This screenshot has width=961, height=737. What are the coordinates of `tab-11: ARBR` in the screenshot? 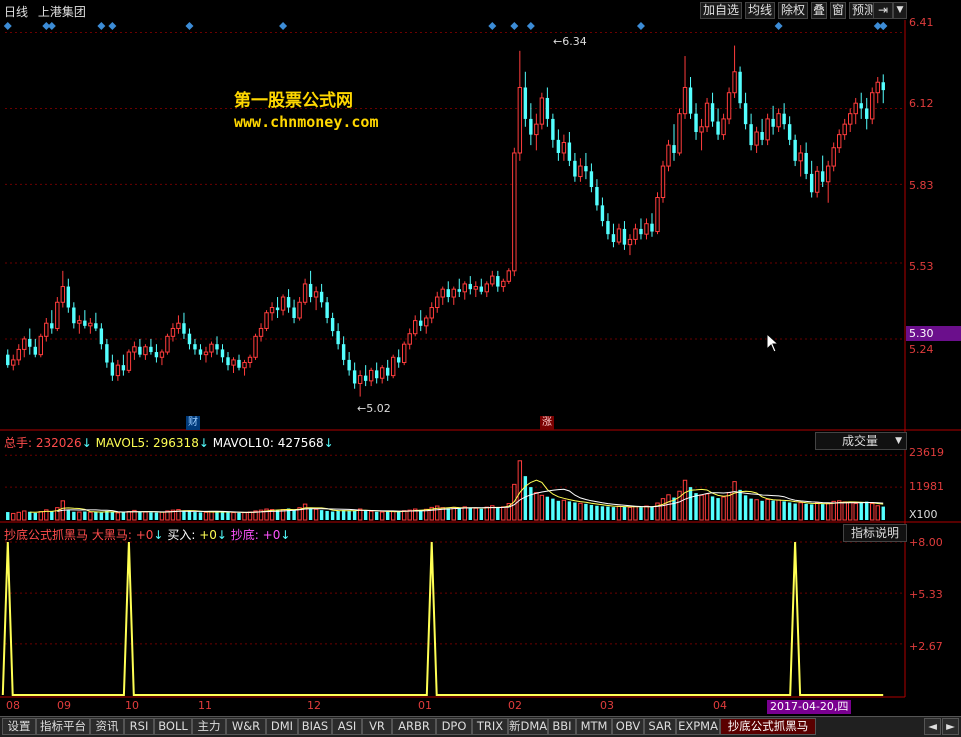 It's located at (414, 726).